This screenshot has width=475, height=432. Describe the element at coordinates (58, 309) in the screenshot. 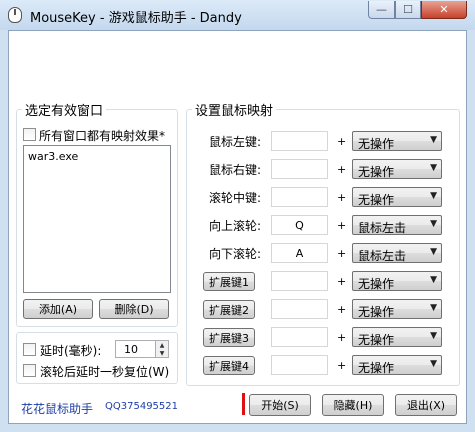

I see `add-button: 添加(A)` at that location.